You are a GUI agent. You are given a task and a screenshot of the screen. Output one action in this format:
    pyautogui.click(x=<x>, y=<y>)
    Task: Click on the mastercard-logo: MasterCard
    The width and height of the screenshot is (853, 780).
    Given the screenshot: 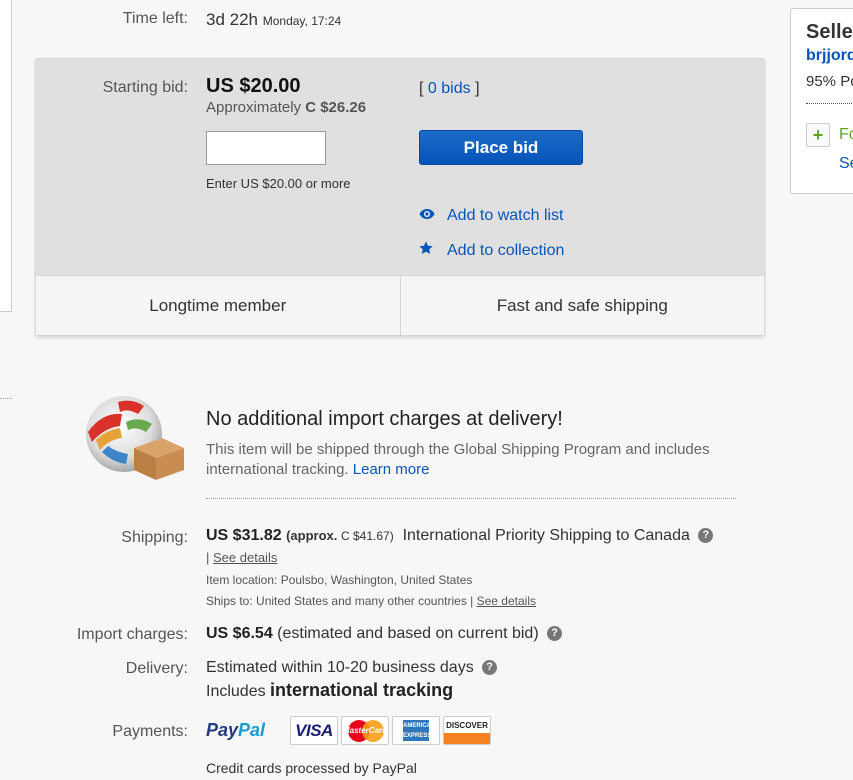 What is the action you would take?
    pyautogui.click(x=365, y=730)
    